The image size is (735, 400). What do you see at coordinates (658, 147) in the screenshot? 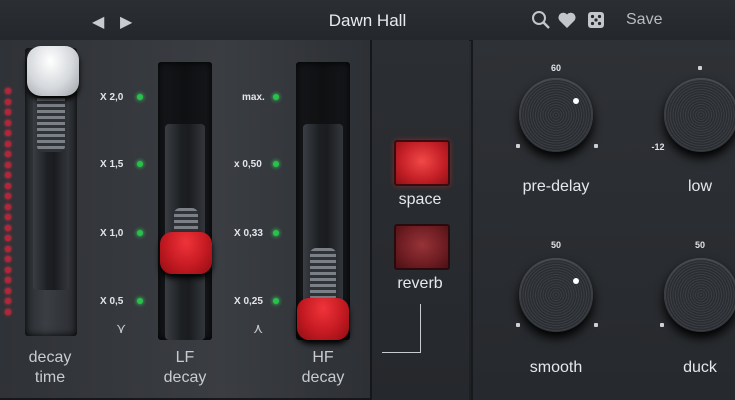
I see `low-value: -12` at bounding box center [658, 147].